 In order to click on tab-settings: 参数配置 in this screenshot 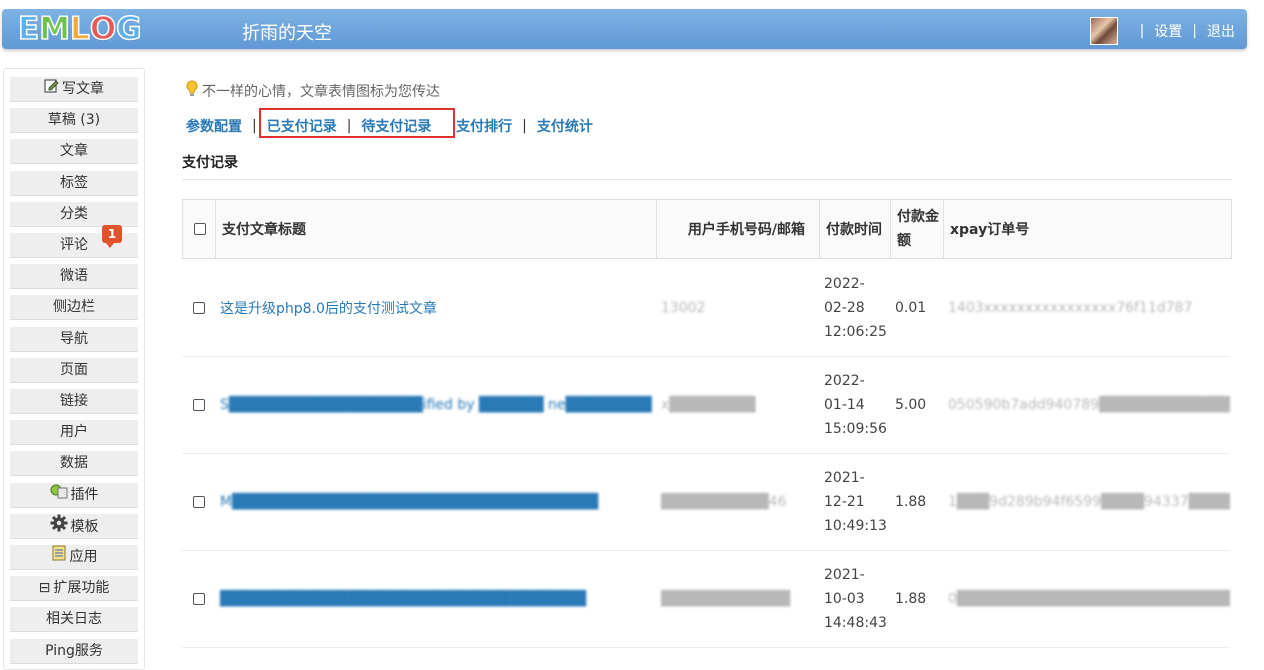, I will do `click(214, 126)`.